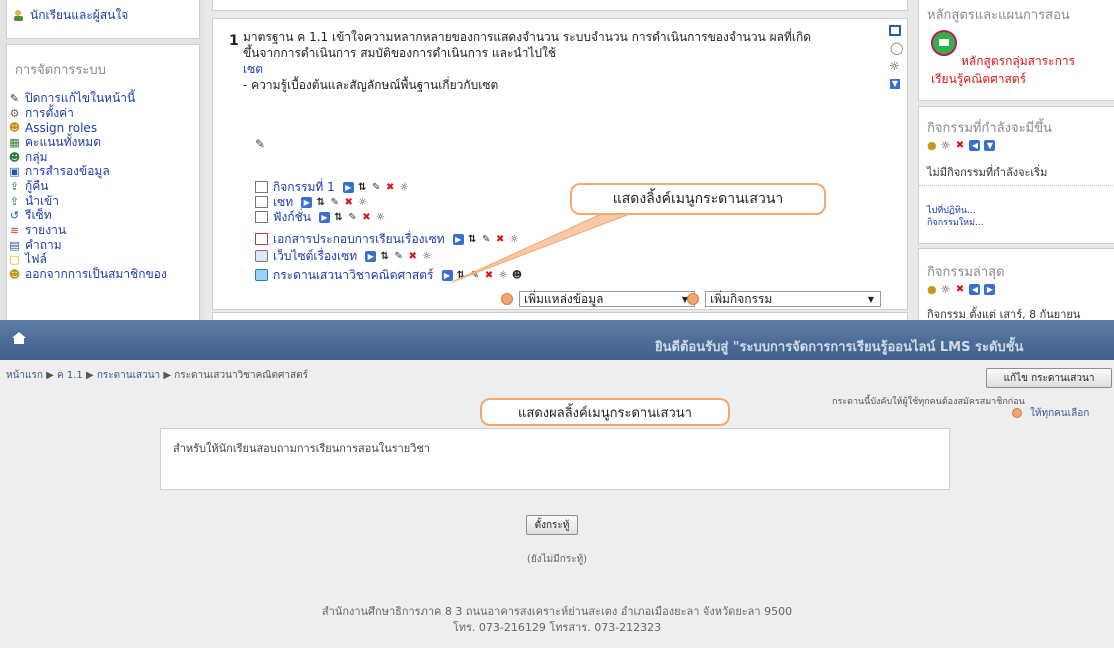 The height and width of the screenshot is (648, 1114). What do you see at coordinates (24, 375) in the screenshot?
I see `breadcrumb-home: หน้าแรก` at bounding box center [24, 375].